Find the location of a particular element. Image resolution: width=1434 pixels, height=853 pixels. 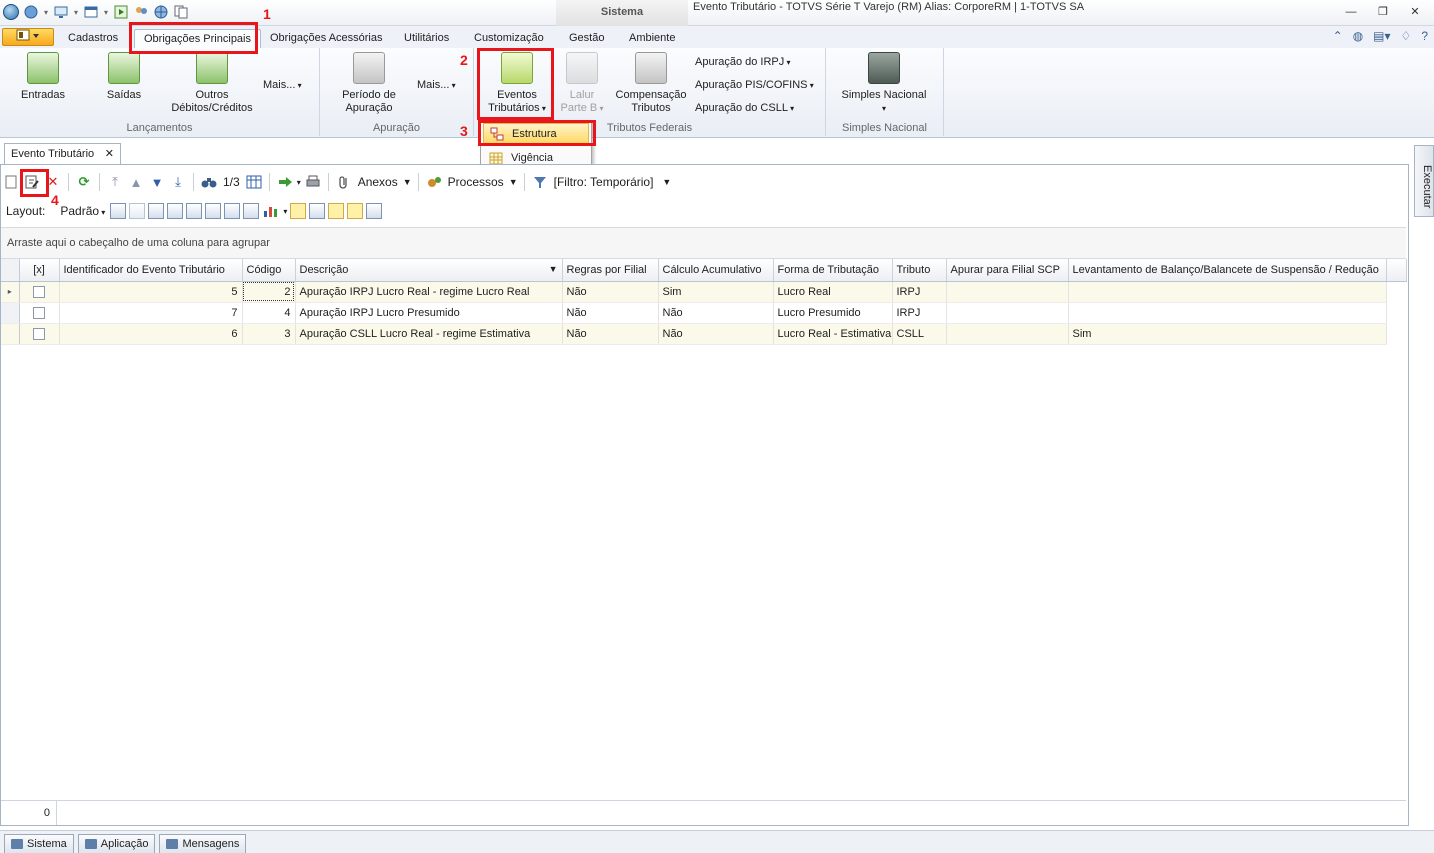

sum-icon is located at coordinates (232, 211).